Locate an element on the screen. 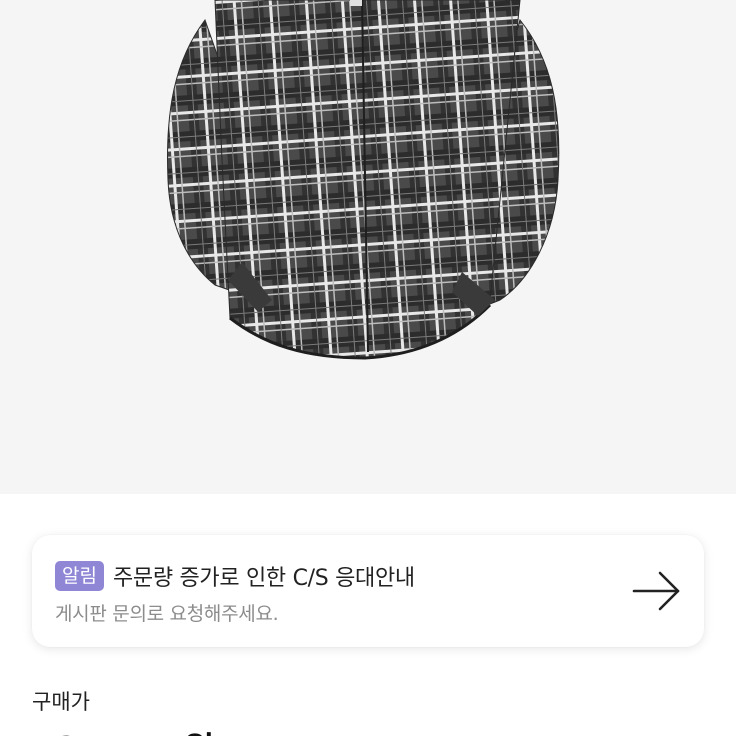  notice-banner: 알림 주문량 증가로 인한 C/S 응대안내 게시판 문의로 요청해주세요. is located at coordinates (368, 591).